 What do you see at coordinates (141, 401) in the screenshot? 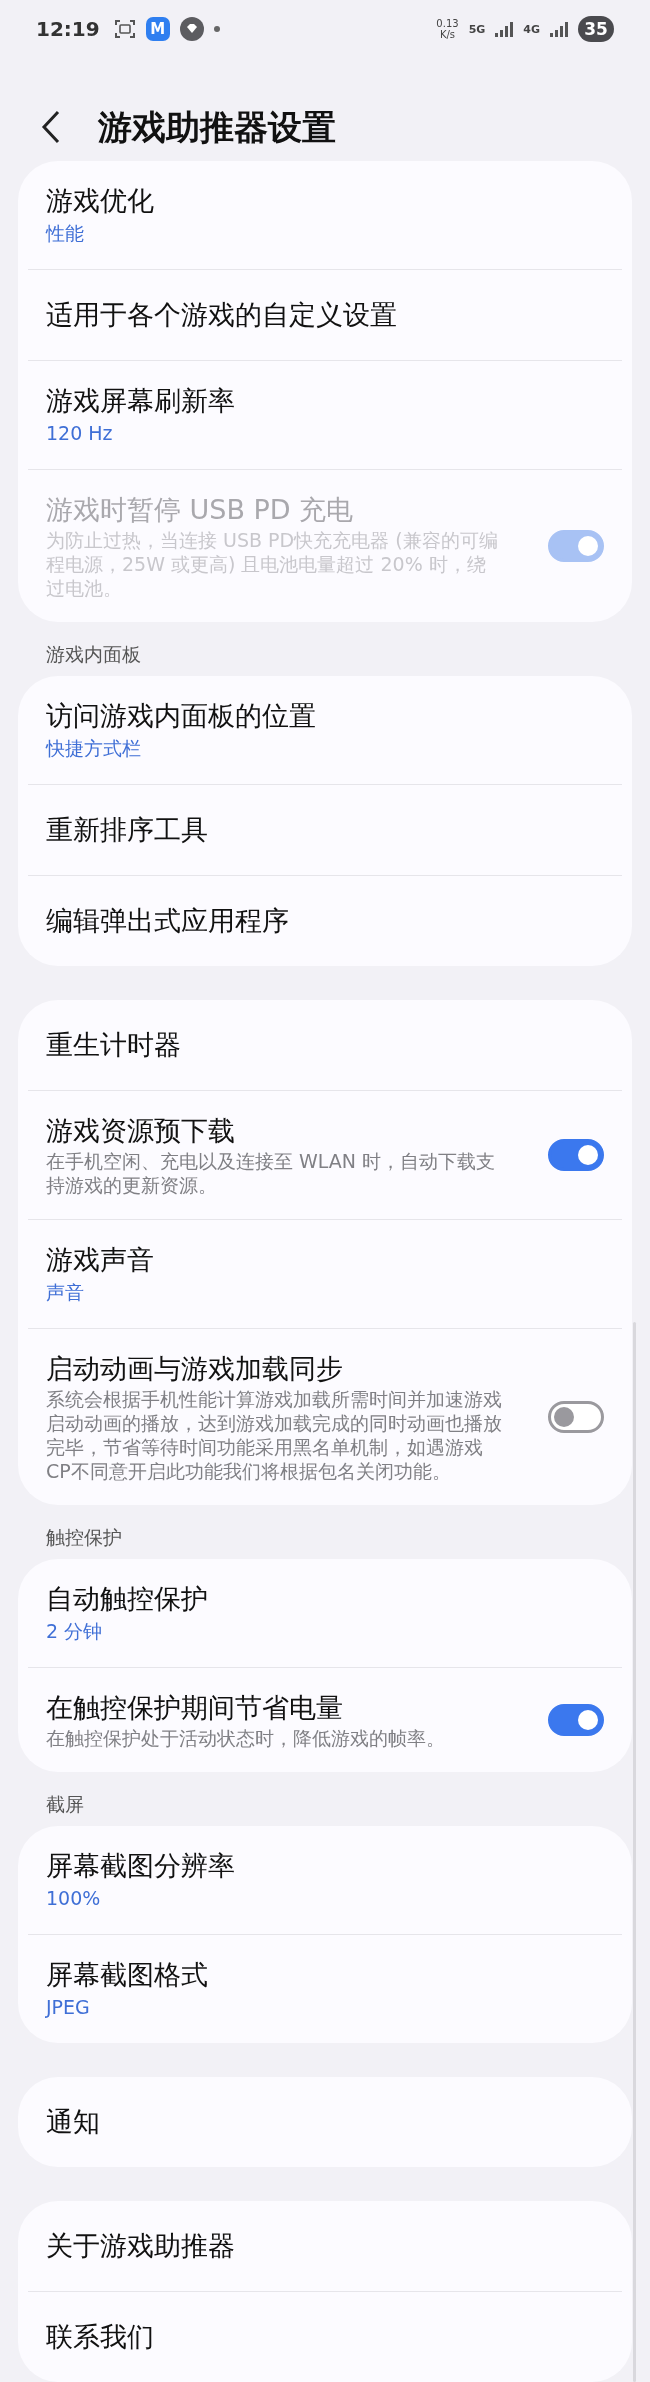
I see `item-title: 游戏屏幕刷新率` at bounding box center [141, 401].